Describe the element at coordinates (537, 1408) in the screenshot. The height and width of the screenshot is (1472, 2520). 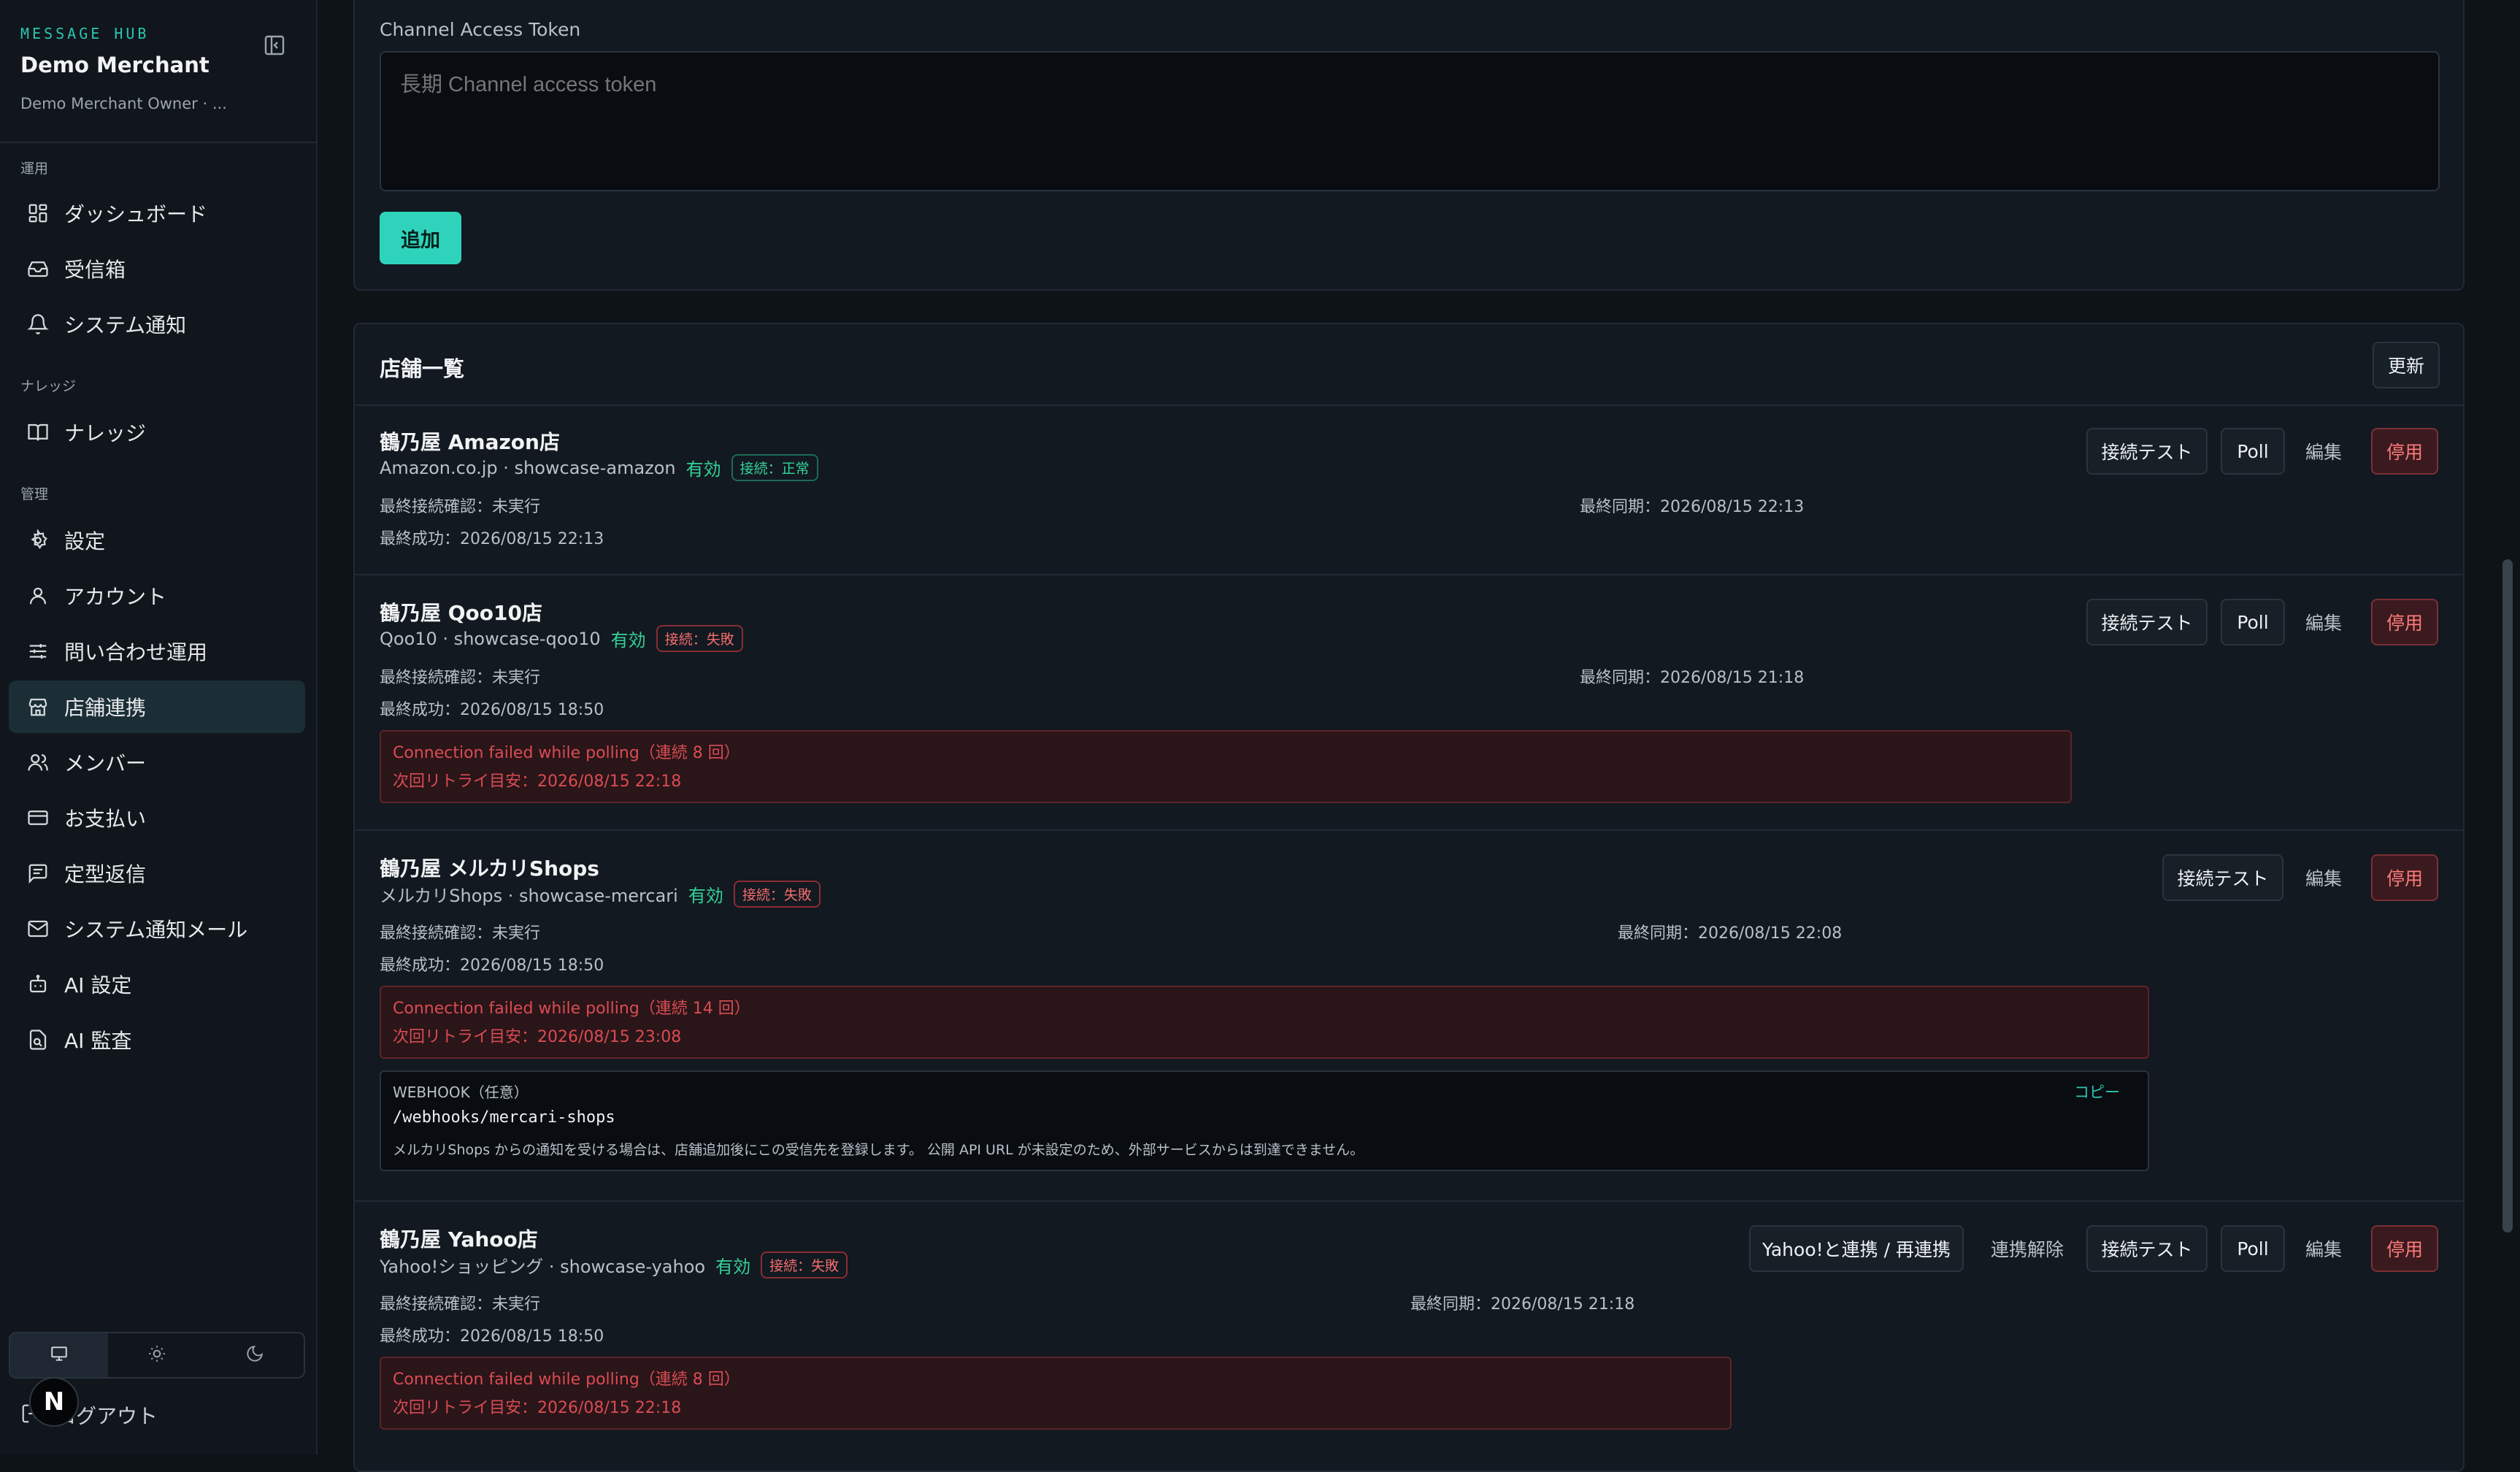
I see `retry-message: 次回リトライ目安：2026/08/15 22:18` at that location.